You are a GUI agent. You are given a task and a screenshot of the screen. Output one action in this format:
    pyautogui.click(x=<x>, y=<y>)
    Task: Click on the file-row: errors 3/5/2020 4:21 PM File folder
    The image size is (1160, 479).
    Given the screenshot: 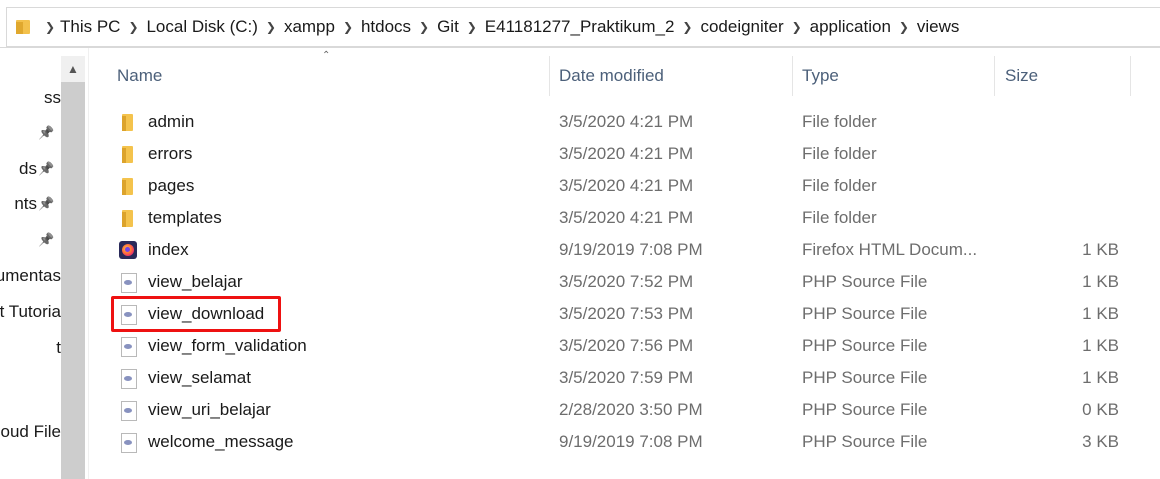 What is the action you would take?
    pyautogui.click(x=624, y=154)
    